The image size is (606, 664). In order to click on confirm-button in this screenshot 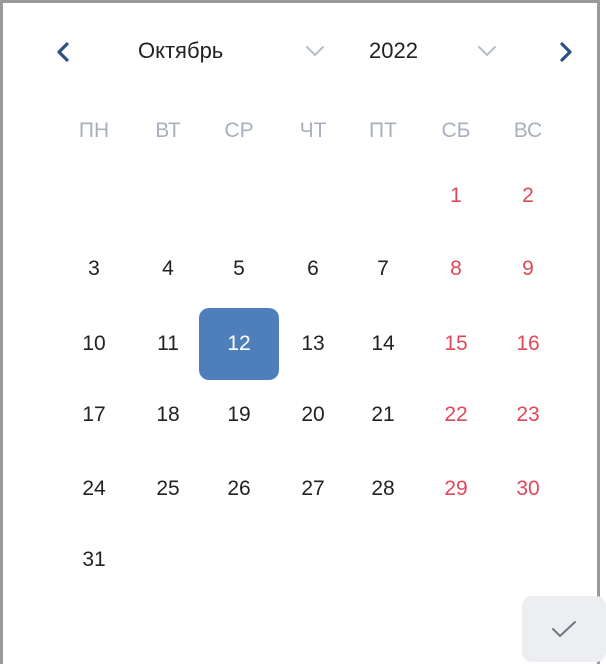, I will do `click(564, 629)`.